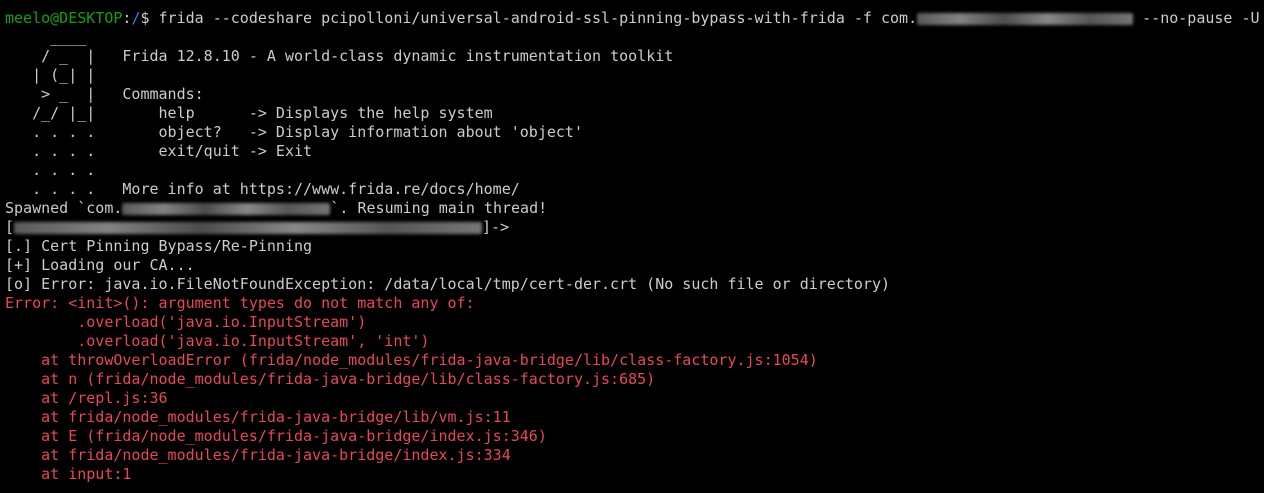  What do you see at coordinates (50, 94) in the screenshot?
I see `banner-art: > _ |` at bounding box center [50, 94].